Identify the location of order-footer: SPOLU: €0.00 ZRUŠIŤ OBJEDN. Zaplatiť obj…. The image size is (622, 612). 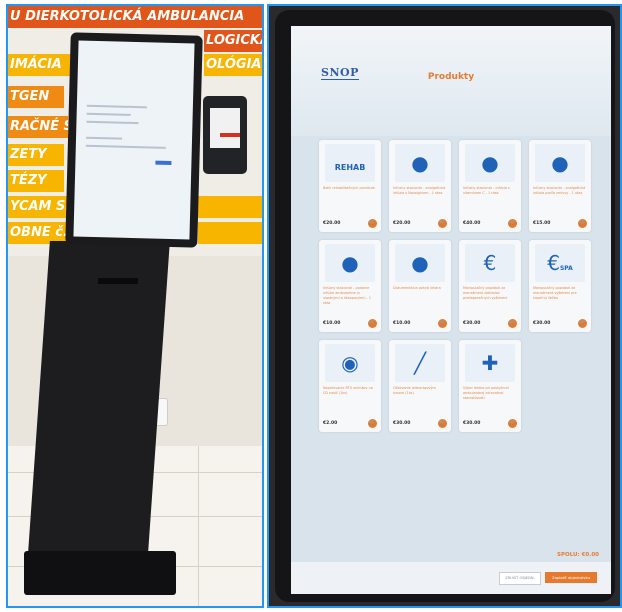
(451, 573).